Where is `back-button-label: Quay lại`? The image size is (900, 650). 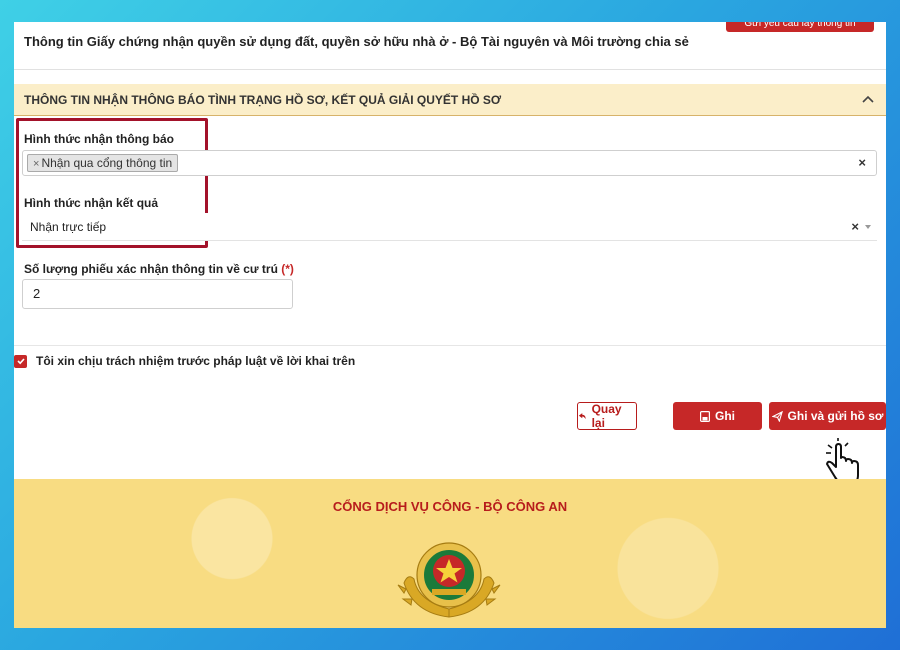 back-button-label: Quay lại is located at coordinates (606, 416).